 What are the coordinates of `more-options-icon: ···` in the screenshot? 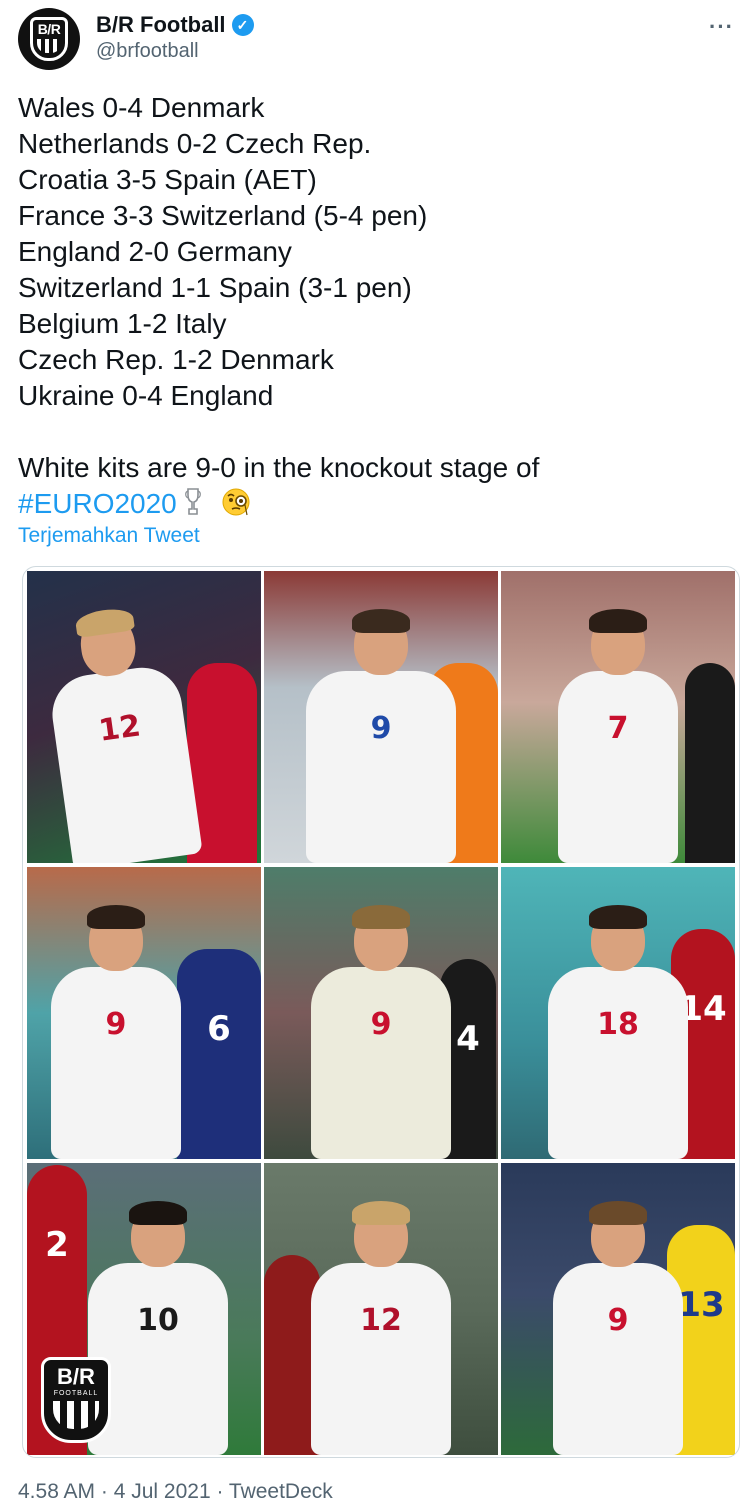 It's located at (721, 27).